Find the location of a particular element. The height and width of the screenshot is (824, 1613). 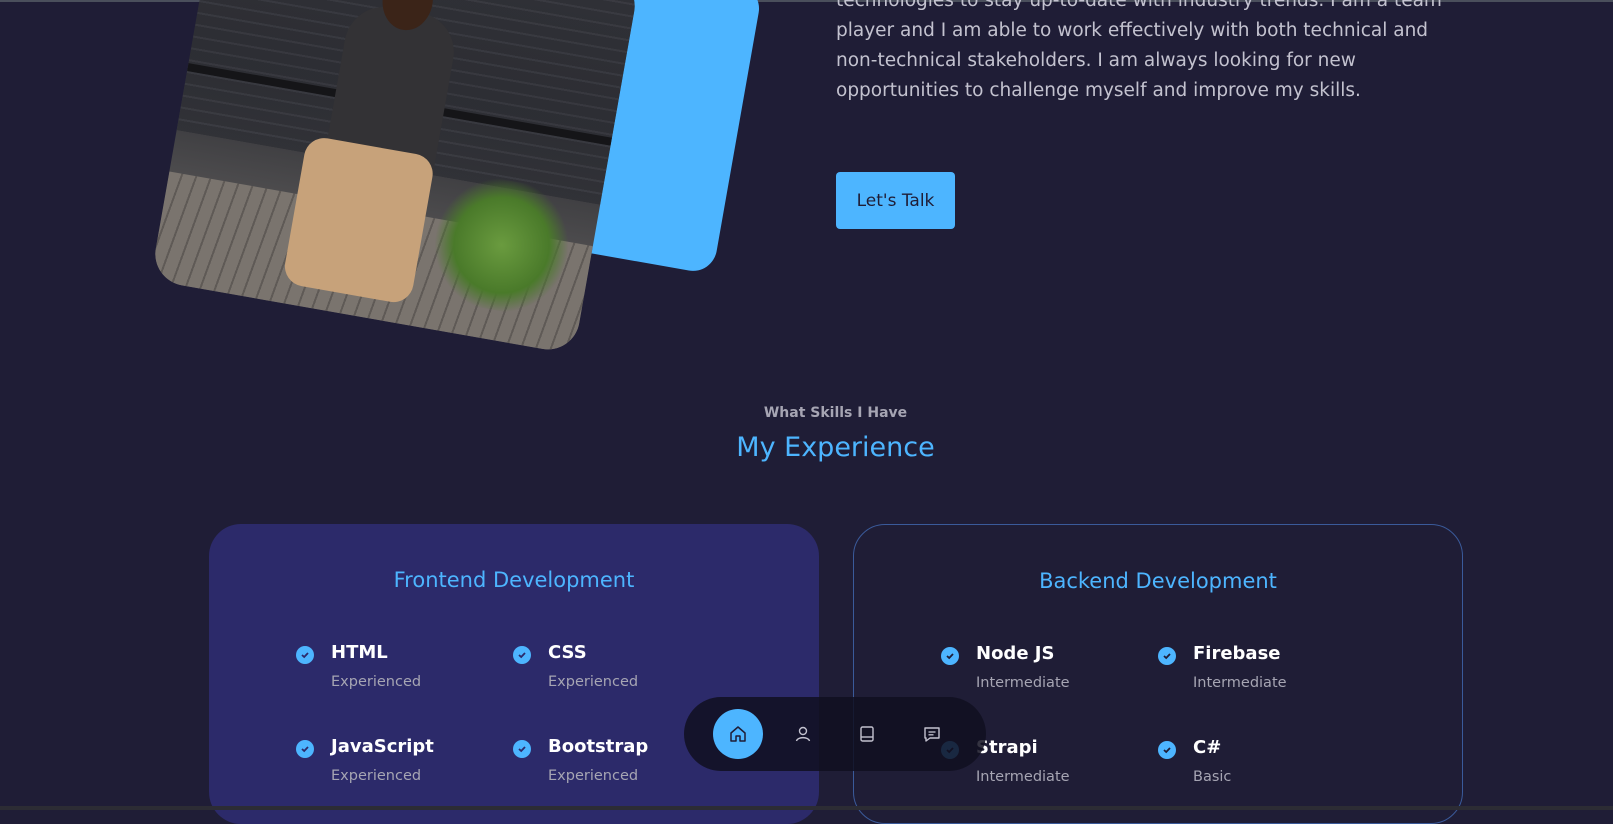

backend-card-title: Backend Development is located at coordinates (1158, 581).